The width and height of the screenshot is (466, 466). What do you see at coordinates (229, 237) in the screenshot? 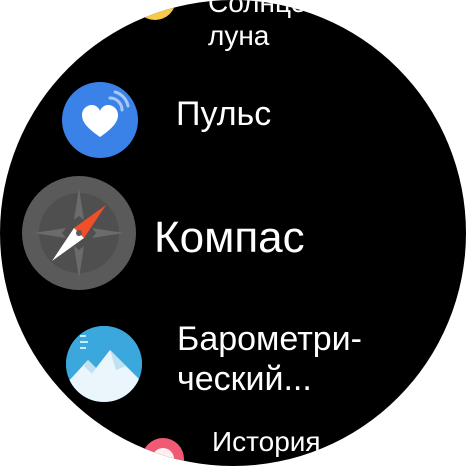
I see `compass-label: Компас` at bounding box center [229, 237].